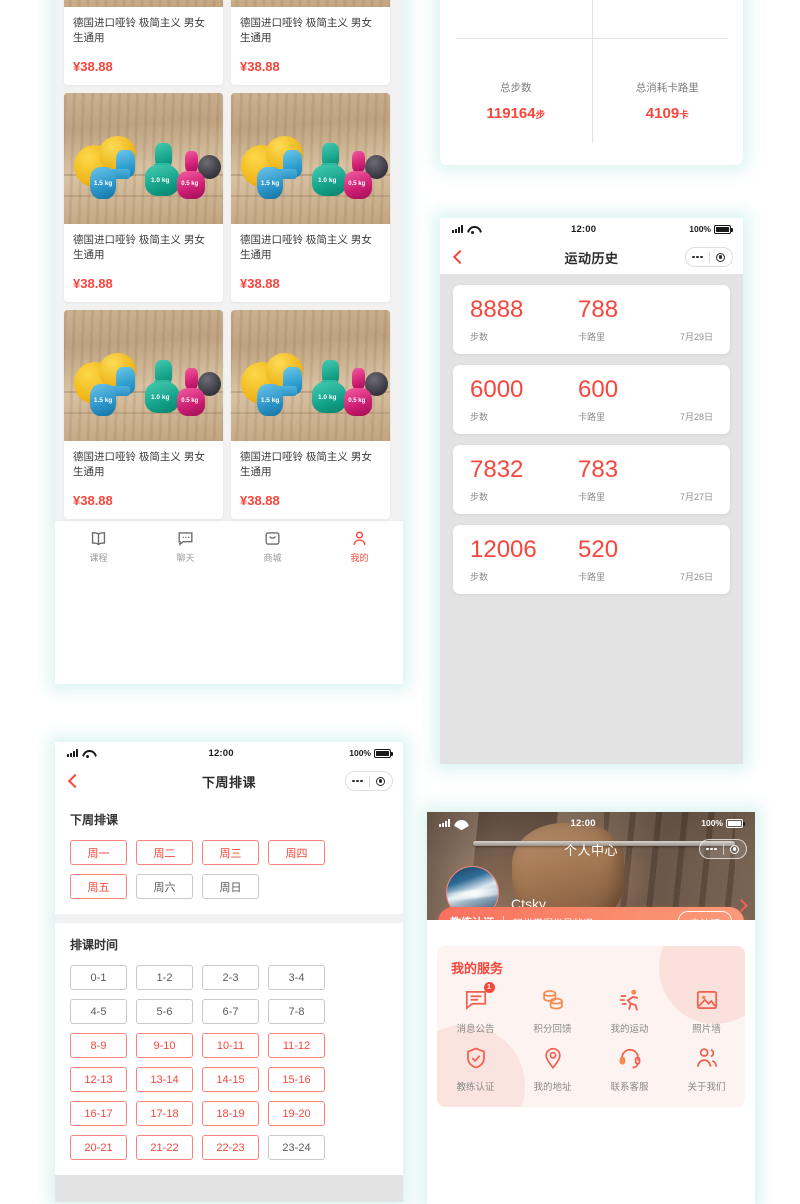 Image resolution: width=800 pixels, height=1204 pixels. I want to click on chip-10-11: 10-11, so click(230, 1045).